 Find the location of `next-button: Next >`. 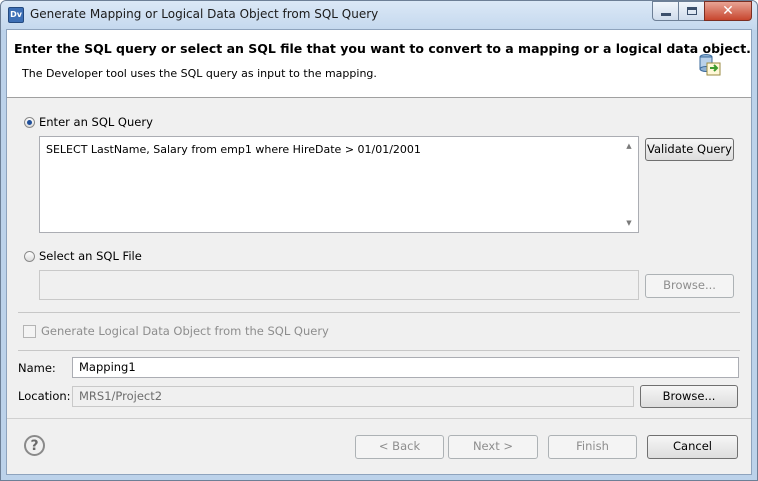

next-button: Next > is located at coordinates (493, 447).